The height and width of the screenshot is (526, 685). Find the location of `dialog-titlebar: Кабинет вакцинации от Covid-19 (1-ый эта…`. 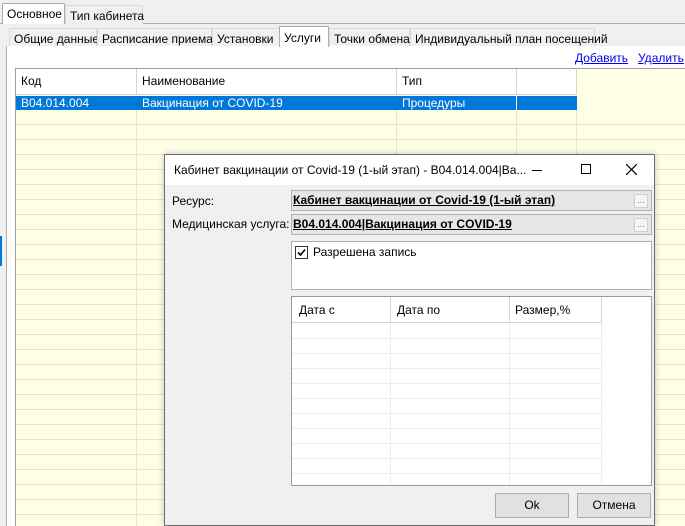

dialog-titlebar: Кабинет вакцинации от Covid-19 (1-ый эта… is located at coordinates (409, 170).